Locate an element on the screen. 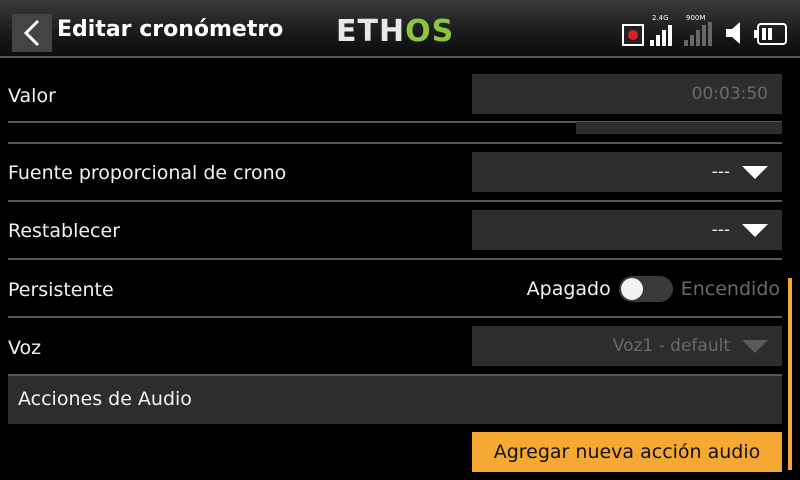 The image size is (800, 480). signal-icon: 2.4G is located at coordinates (664, 30).